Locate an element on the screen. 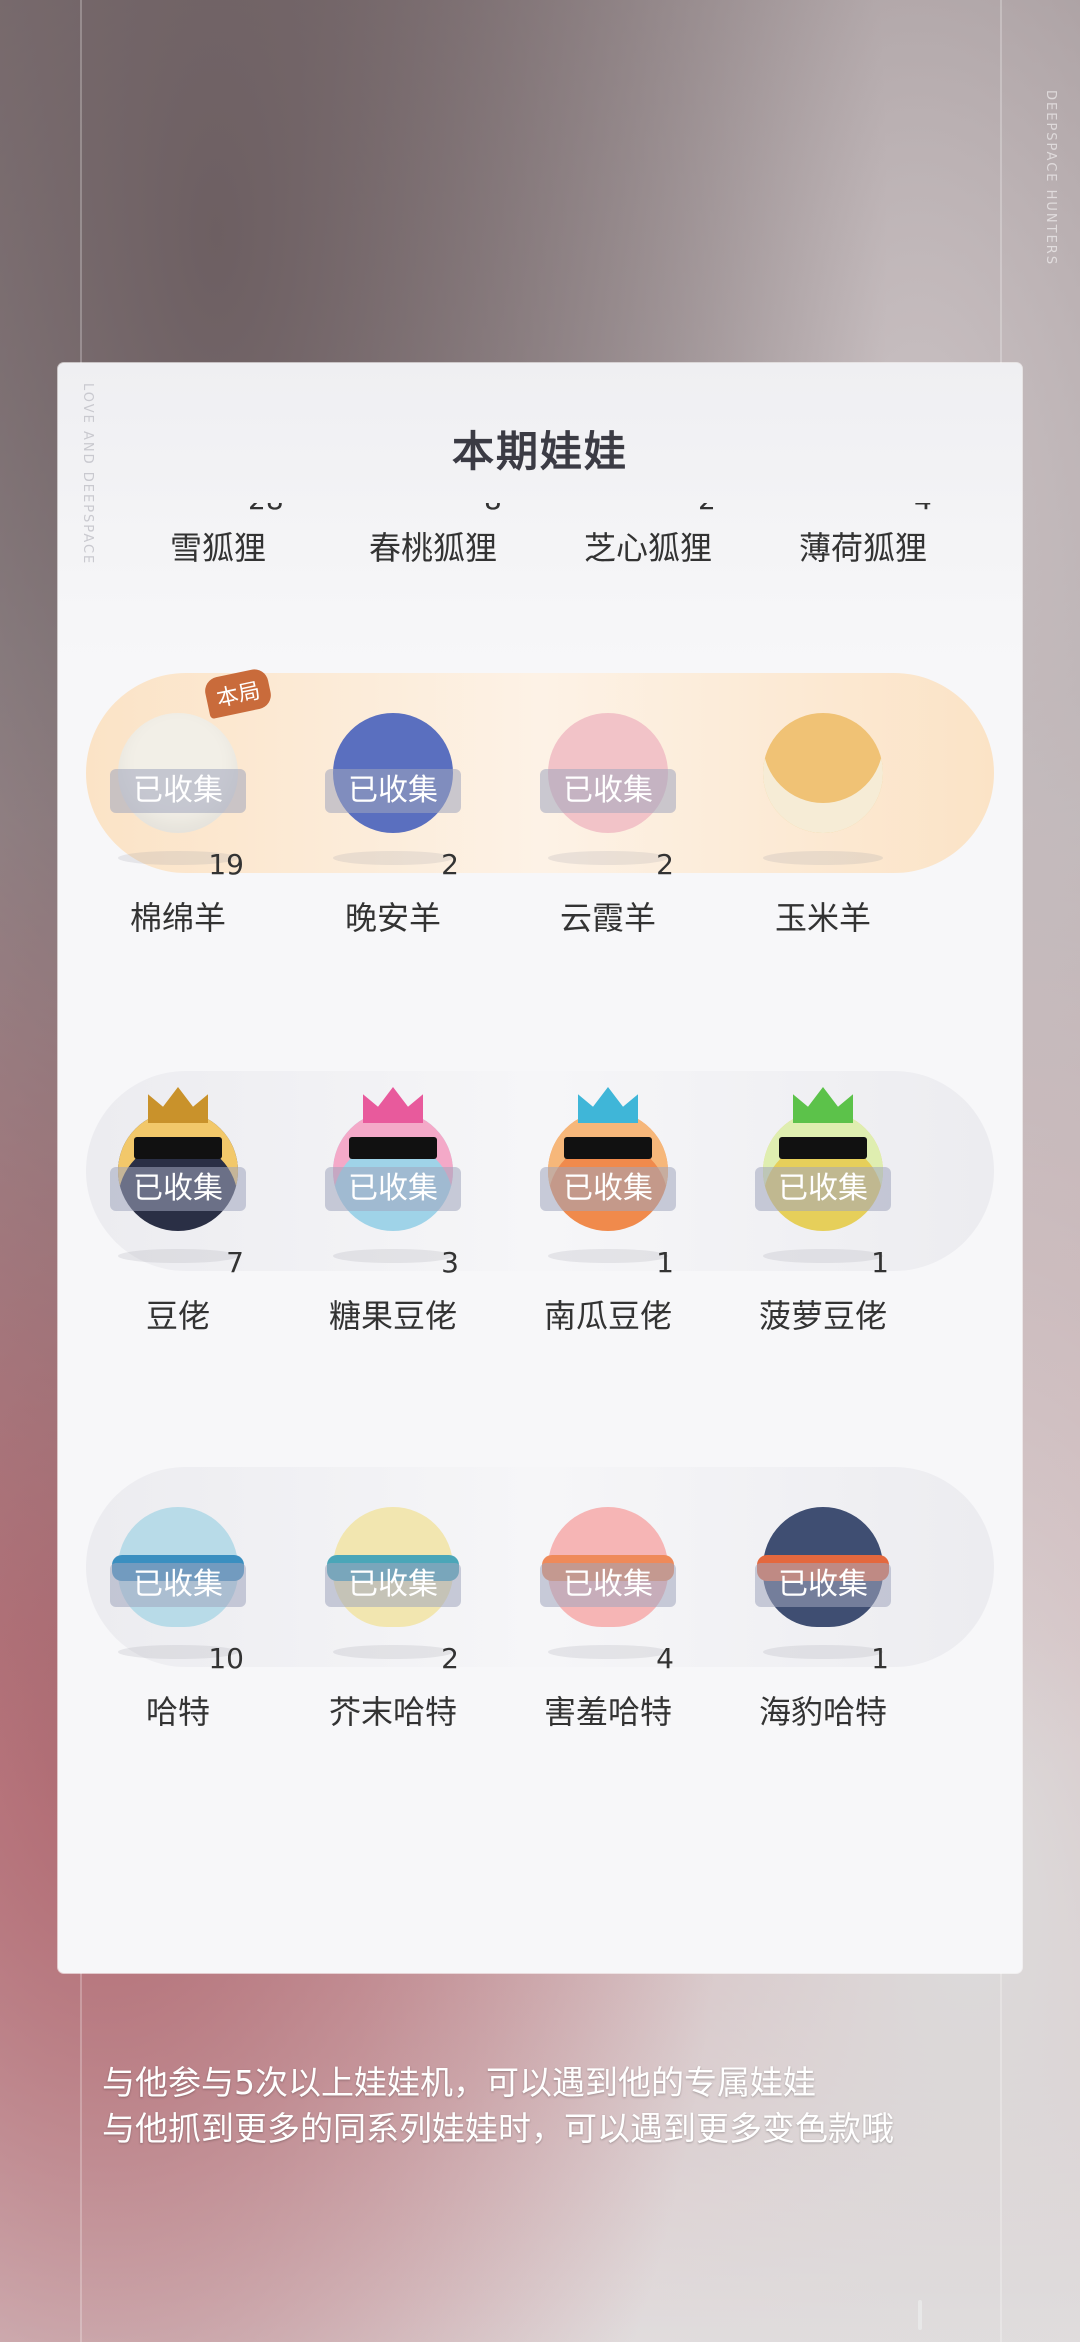 The width and height of the screenshot is (1080, 2342). doll-card: 已收集 1 海豹哈特 is located at coordinates (823, 1617).